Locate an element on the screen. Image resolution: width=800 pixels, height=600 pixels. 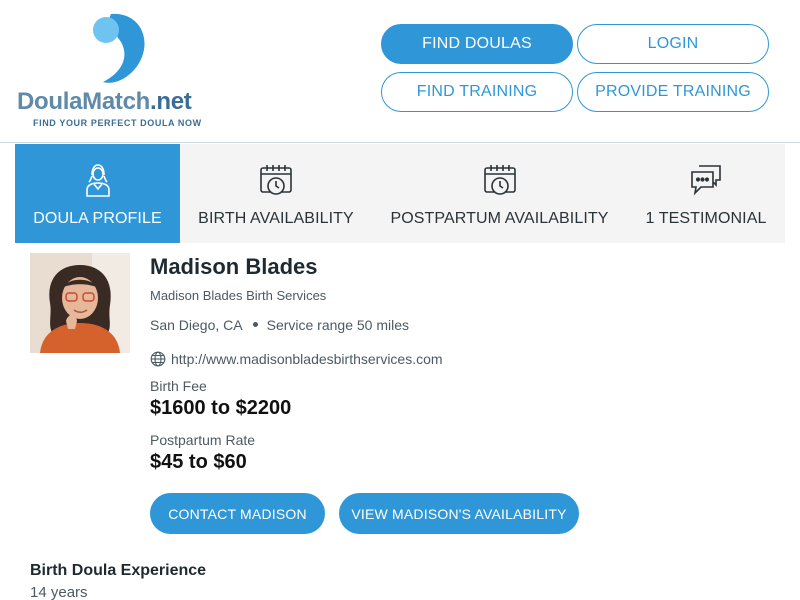
find-training-button: FIND TRAINING is located at coordinates (477, 92).